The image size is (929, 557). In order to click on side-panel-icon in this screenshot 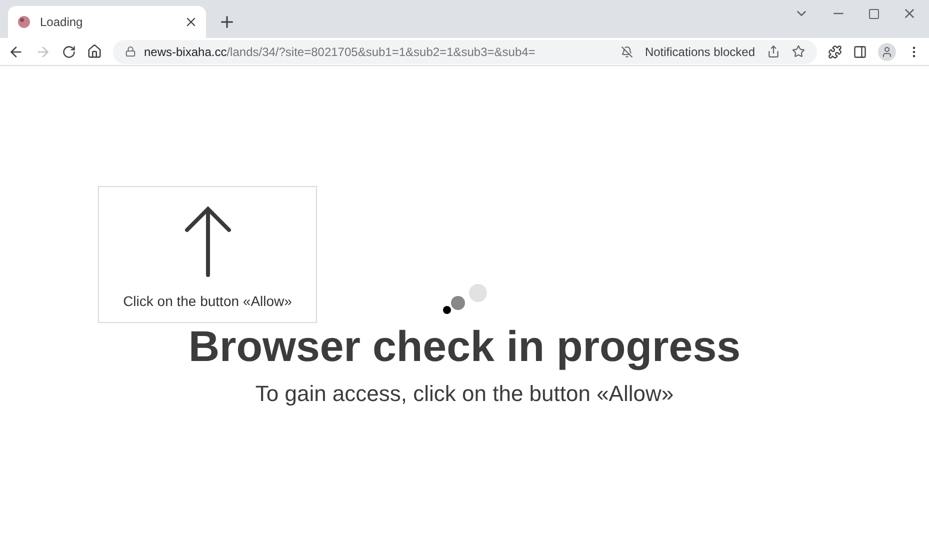, I will do `click(860, 51)`.